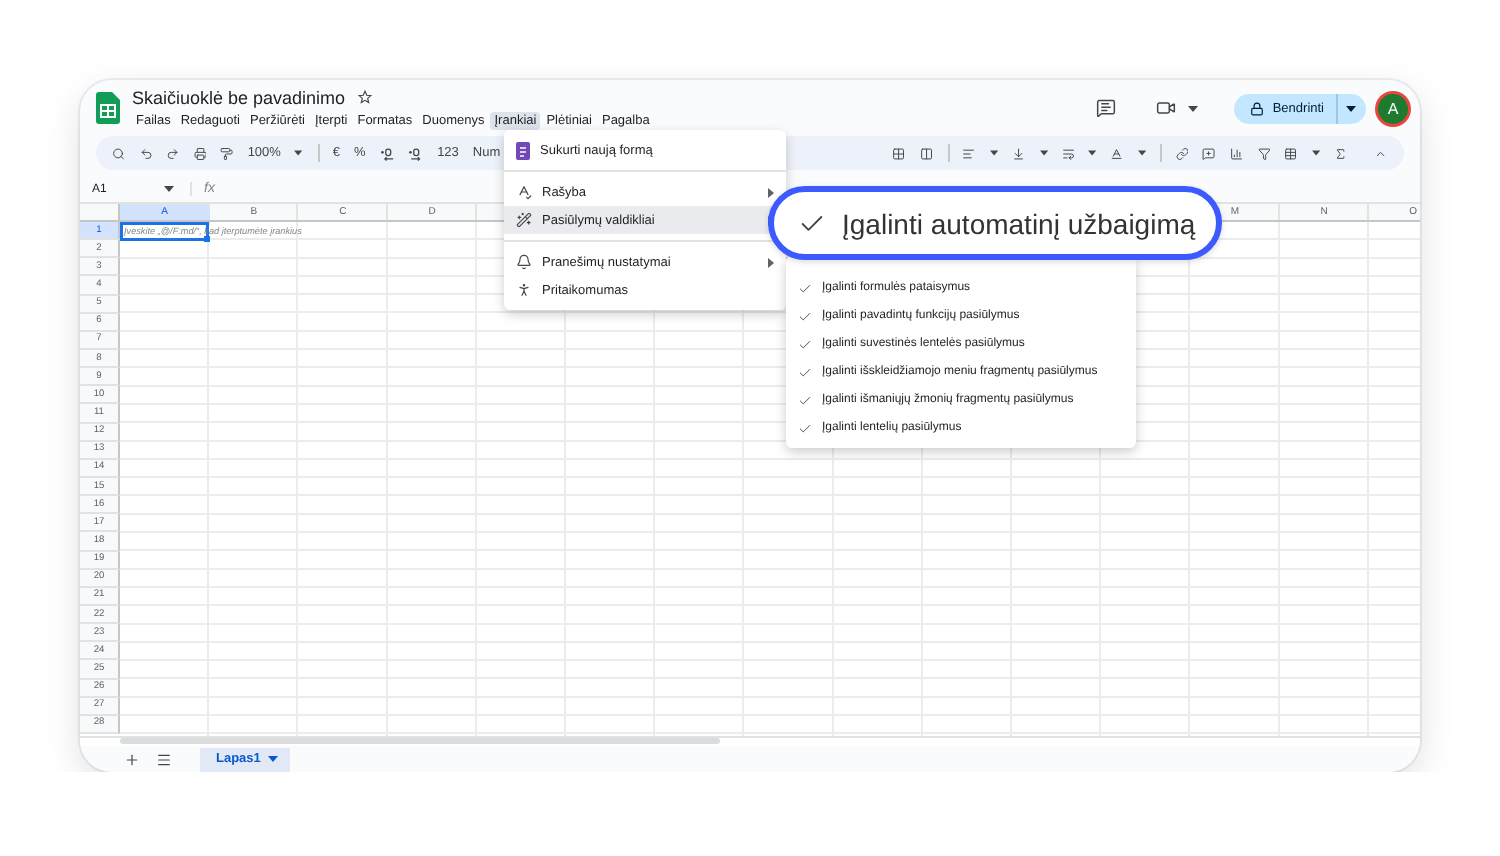  What do you see at coordinates (146, 153) in the screenshot?
I see `undo-icon` at bounding box center [146, 153].